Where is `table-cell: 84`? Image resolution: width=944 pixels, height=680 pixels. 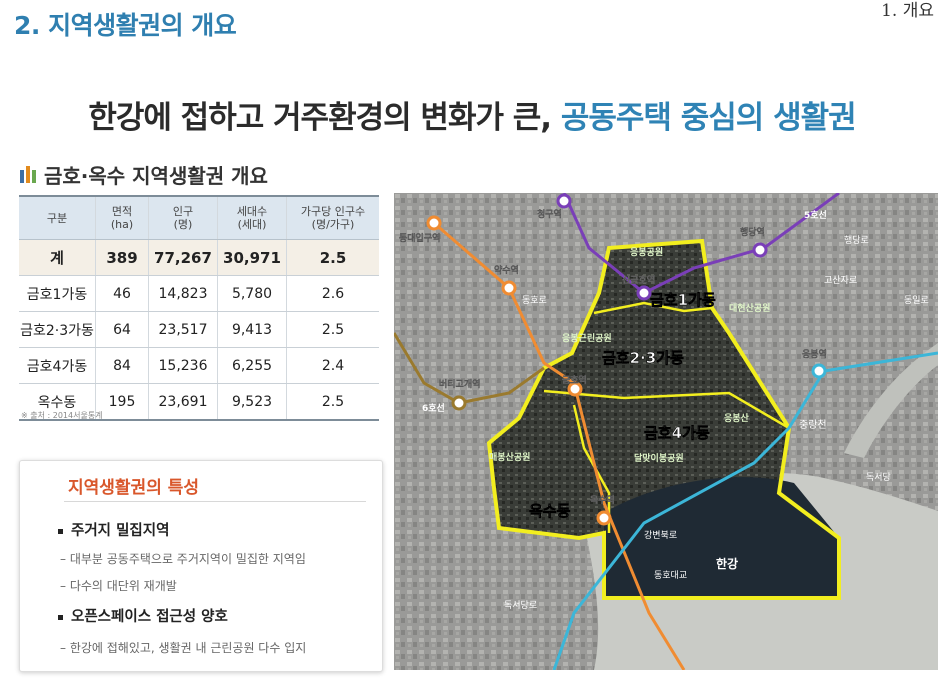 table-cell: 84 is located at coordinates (122, 365).